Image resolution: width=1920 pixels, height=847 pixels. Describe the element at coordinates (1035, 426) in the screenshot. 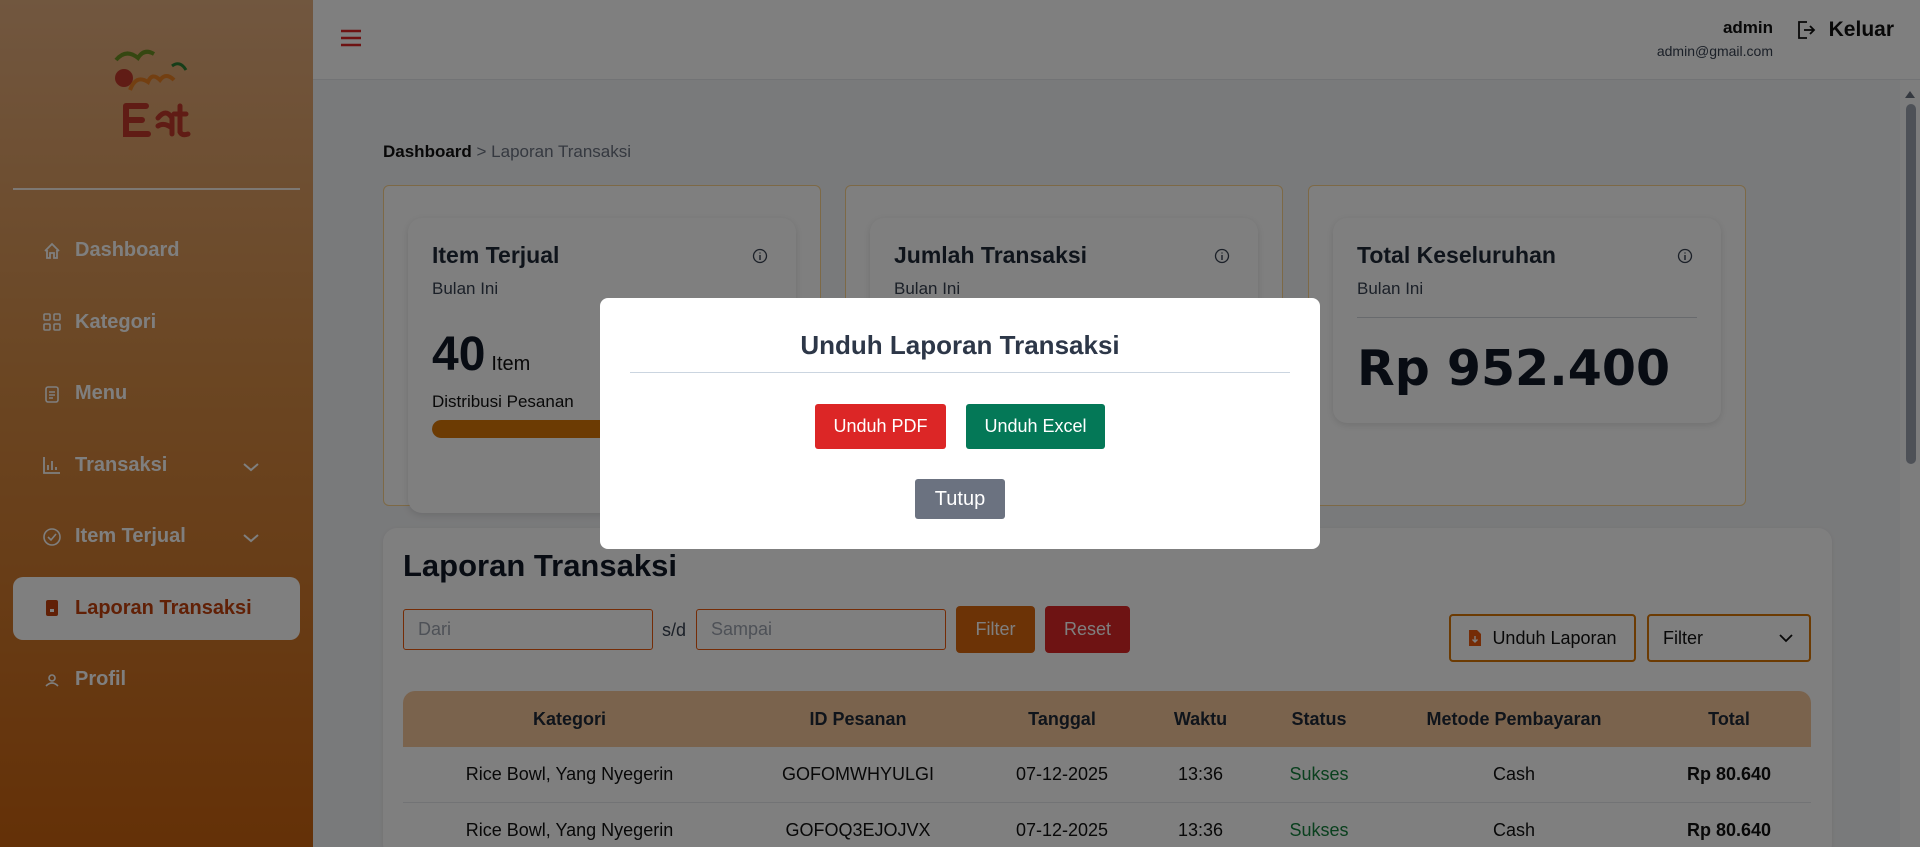

I see `download-excel-button: Unduh Excel` at that location.